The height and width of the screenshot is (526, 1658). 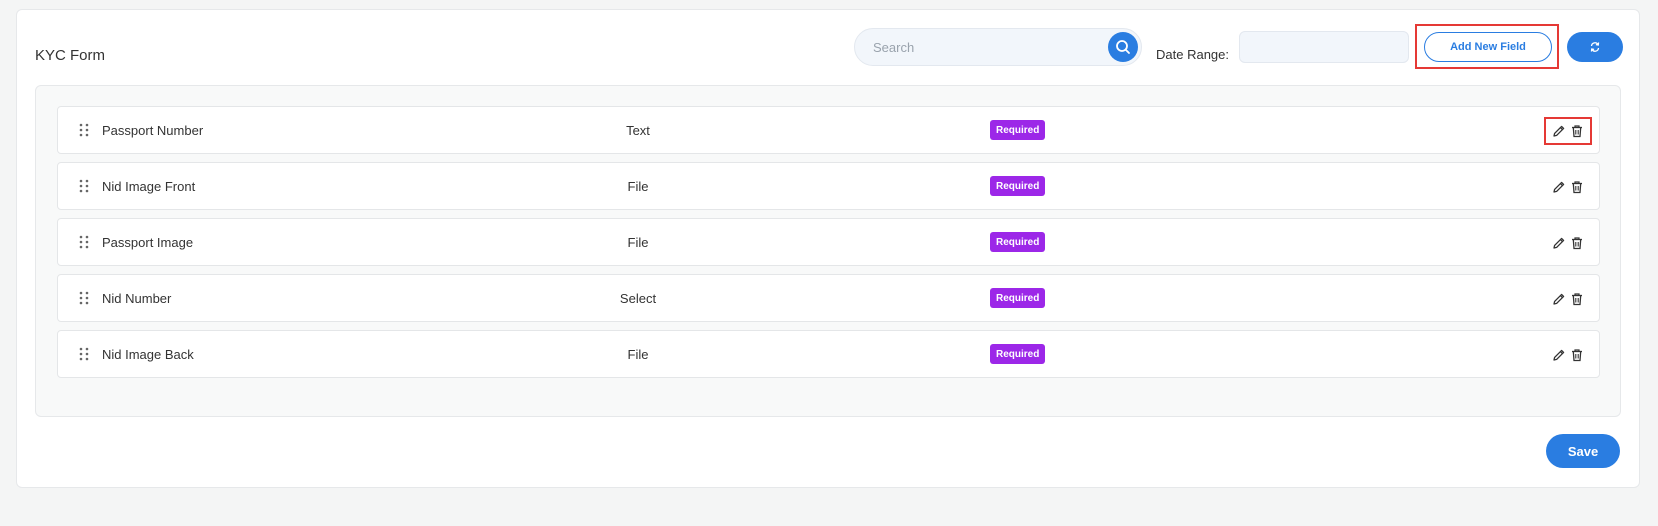 What do you see at coordinates (638, 130) in the screenshot?
I see `field-type: Text` at bounding box center [638, 130].